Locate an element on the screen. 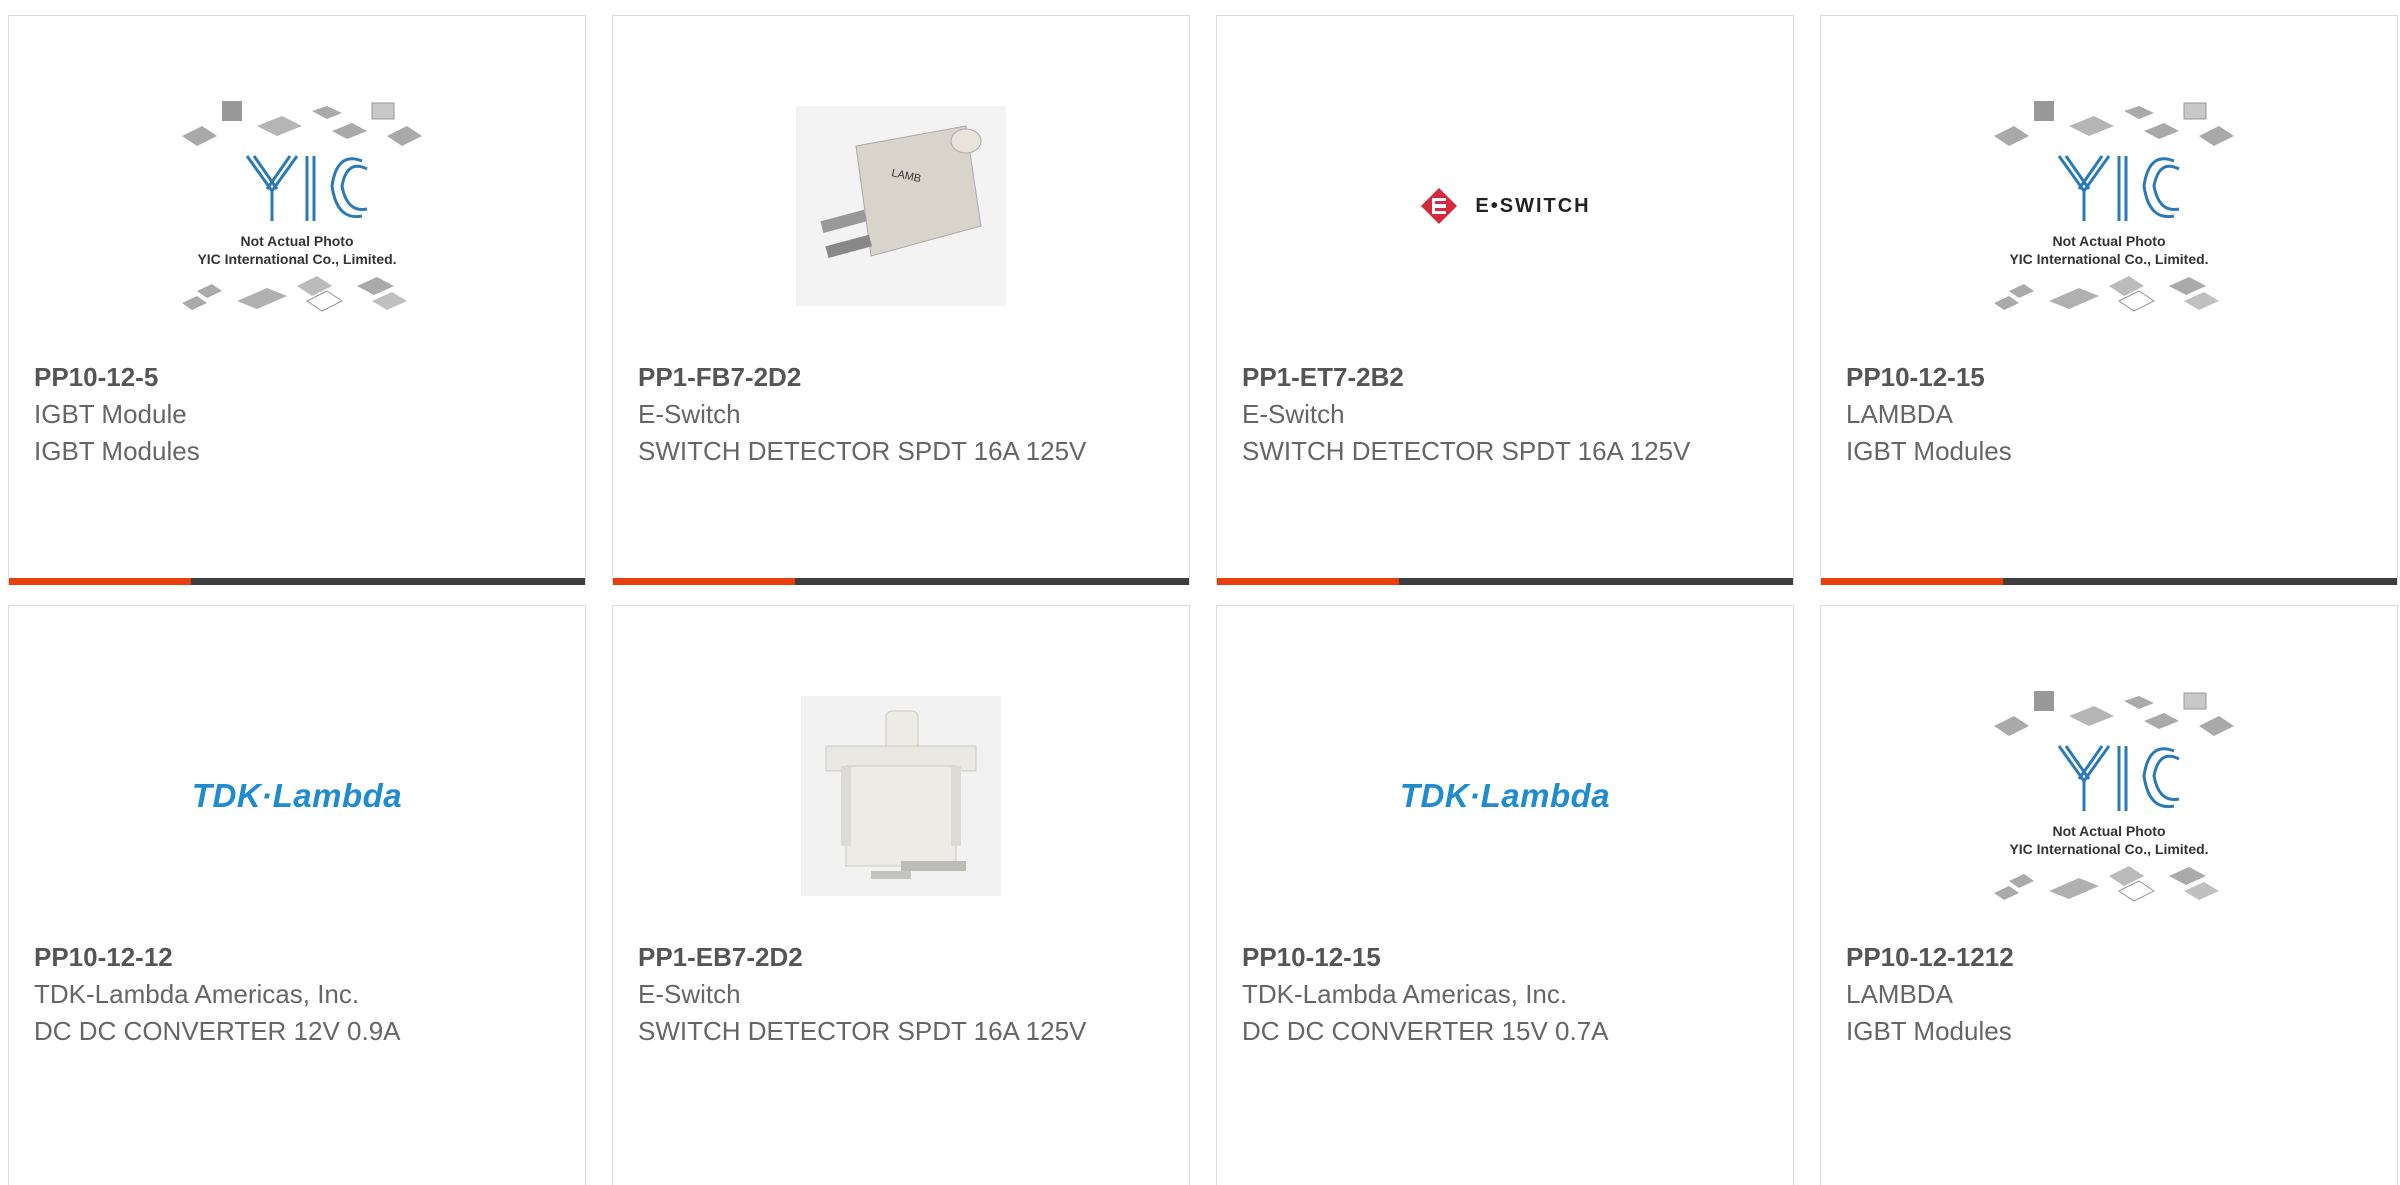 The image size is (2400, 1185). eswitch-logo-text: E•SWITCH is located at coordinates (1533, 205).